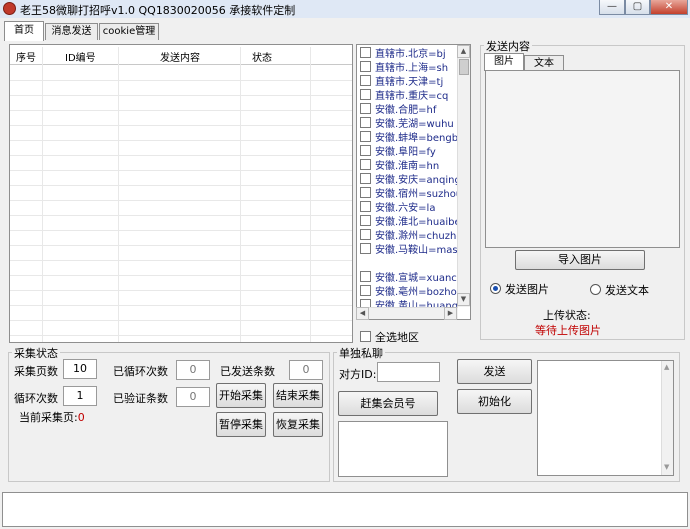 The height and width of the screenshot is (529, 690). I want to click on city-list-item: 直辖市.北京=bj, so click(409, 54).